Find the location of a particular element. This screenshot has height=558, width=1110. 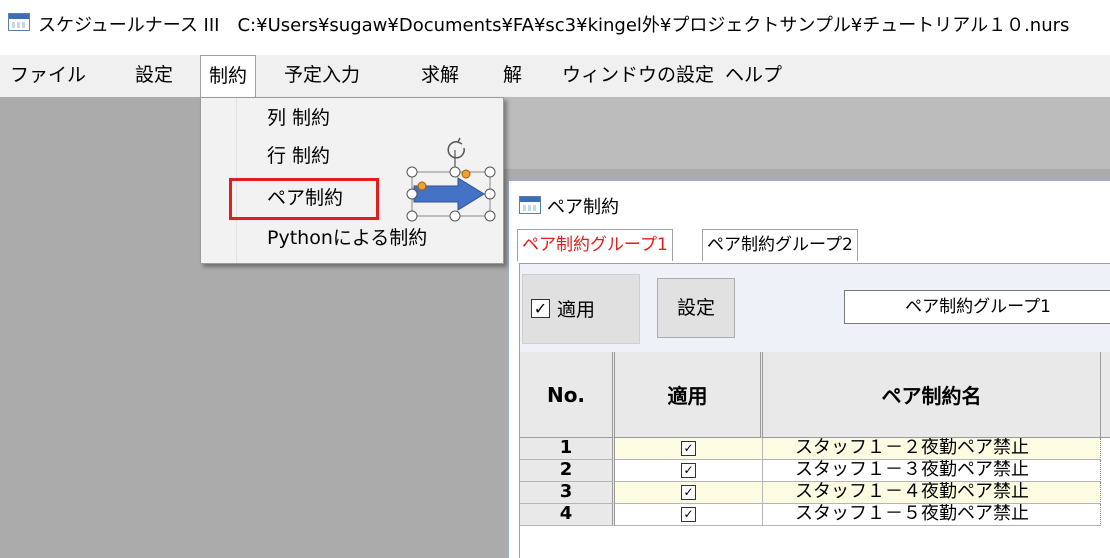

pair-window-title: ペア制約 is located at coordinates (583, 207).